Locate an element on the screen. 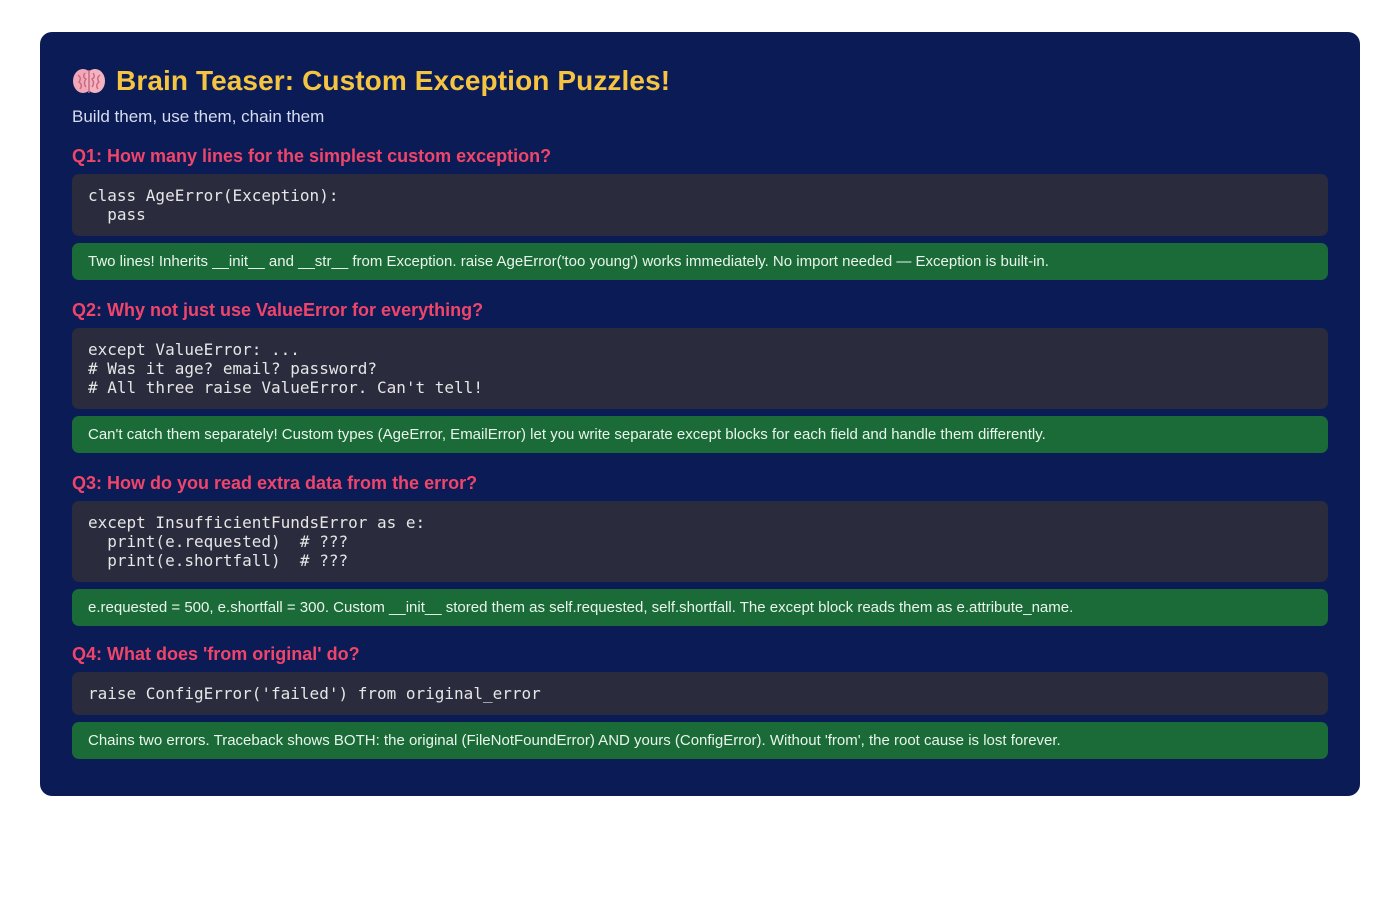 The width and height of the screenshot is (1400, 900). brain-icon is located at coordinates (89, 81).